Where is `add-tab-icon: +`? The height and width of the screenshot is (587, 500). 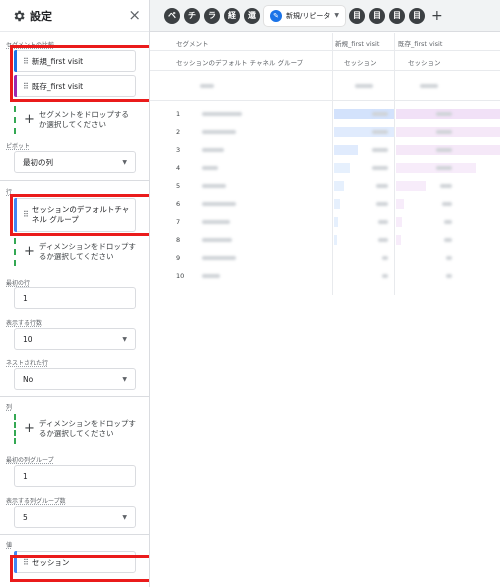 add-tab-icon: + is located at coordinates (437, 16).